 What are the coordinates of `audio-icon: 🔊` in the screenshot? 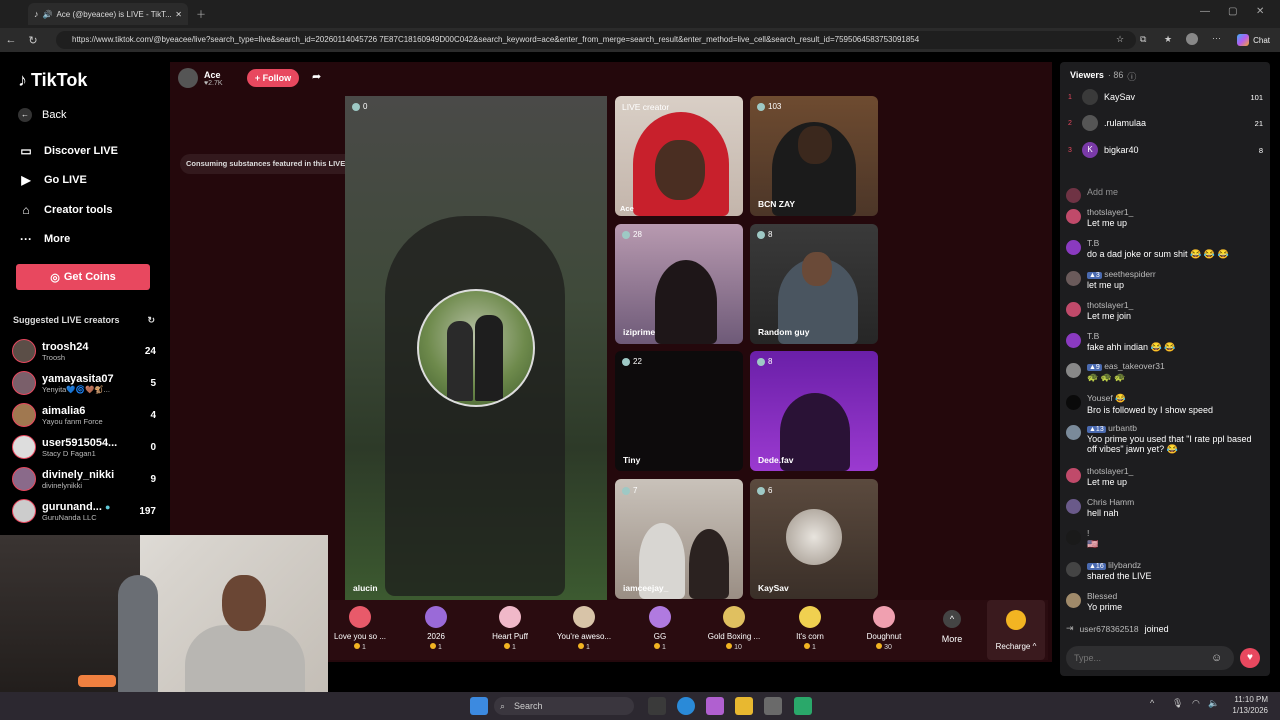 It's located at (48, 14).